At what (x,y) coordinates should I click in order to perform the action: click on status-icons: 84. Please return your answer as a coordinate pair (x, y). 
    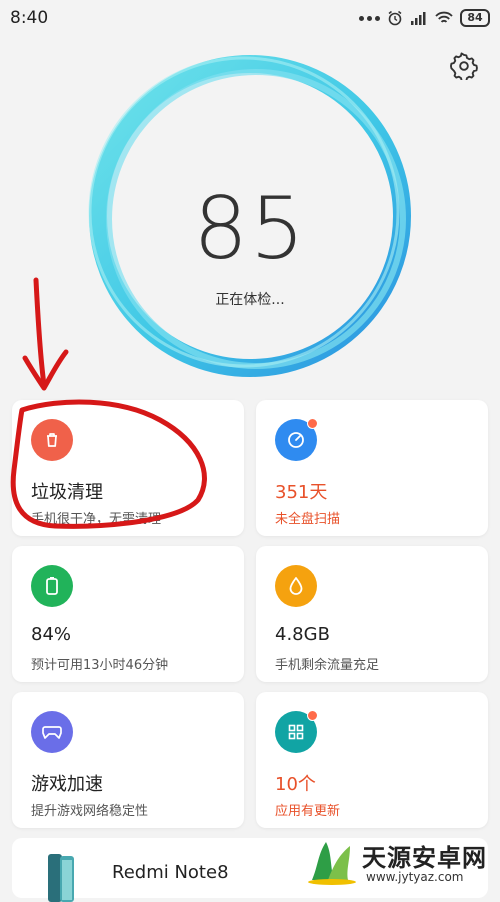
    Looking at the image, I should click on (424, 18).